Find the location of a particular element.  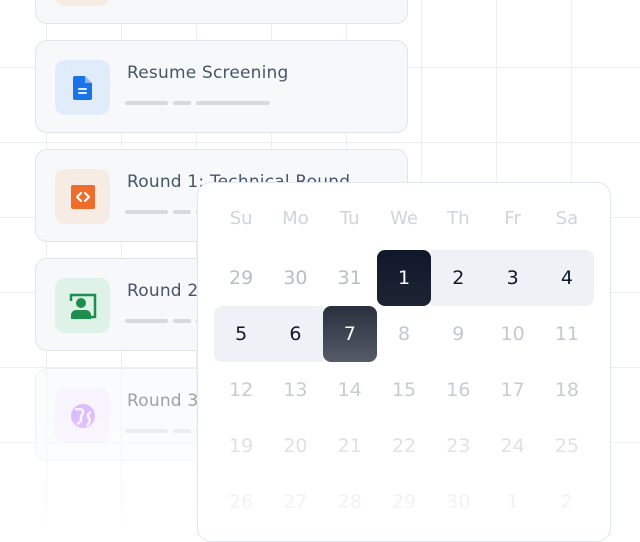

stage-card is located at coordinates (221, 12).